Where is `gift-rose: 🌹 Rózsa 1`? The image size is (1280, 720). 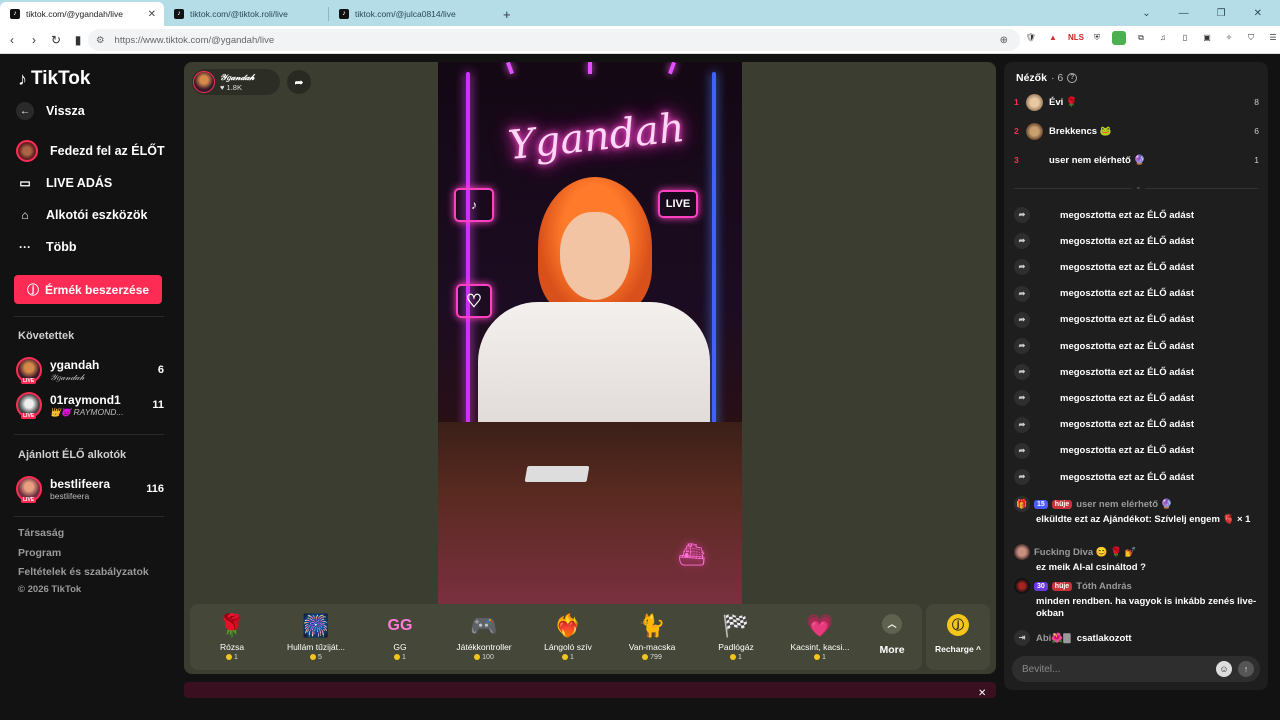
gift-rose: 🌹 Rózsa 1 is located at coordinates (232, 637).